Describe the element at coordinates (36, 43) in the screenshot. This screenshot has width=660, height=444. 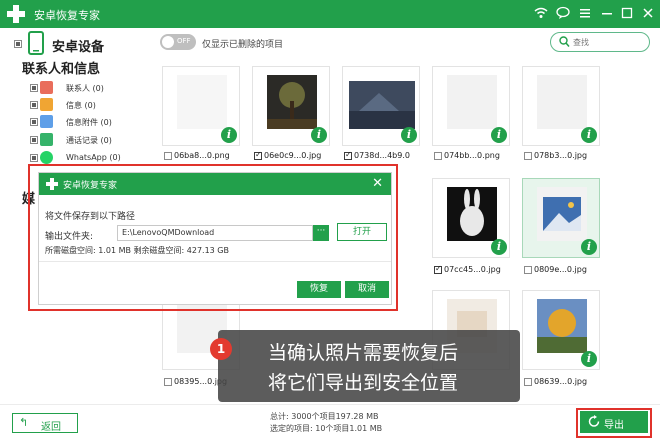
I see `phone-icon` at that location.